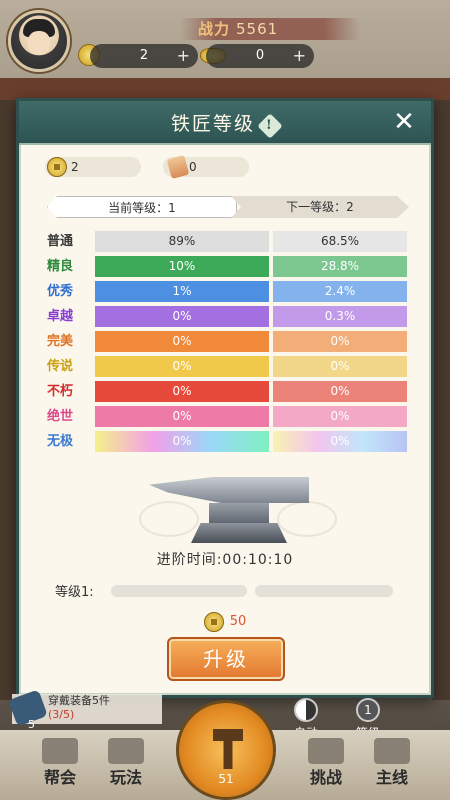 The width and height of the screenshot is (450, 800). What do you see at coordinates (60, 416) in the screenshot?
I see `rarity-name: 绝世` at bounding box center [60, 416].